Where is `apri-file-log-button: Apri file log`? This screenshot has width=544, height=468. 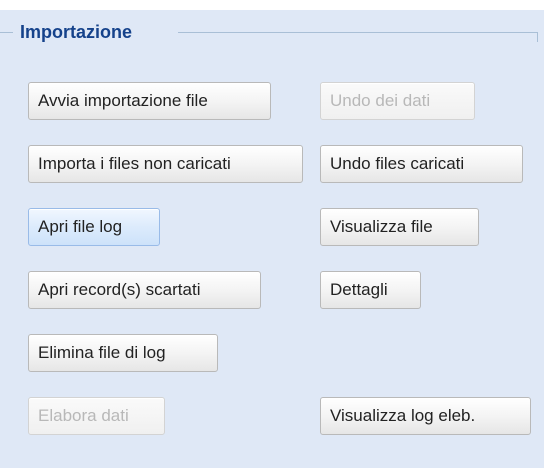 apri-file-log-button: Apri file log is located at coordinates (94, 227).